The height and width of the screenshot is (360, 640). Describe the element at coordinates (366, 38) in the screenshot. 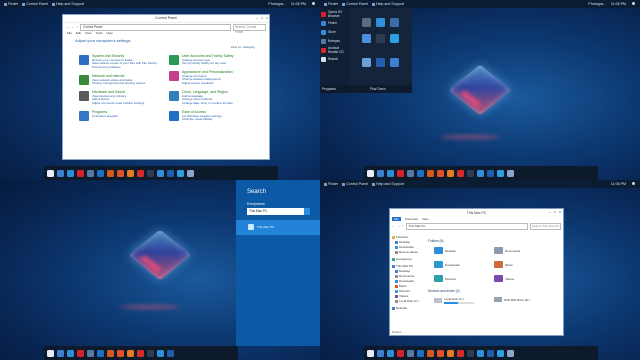

I see `tile-photos` at that location.